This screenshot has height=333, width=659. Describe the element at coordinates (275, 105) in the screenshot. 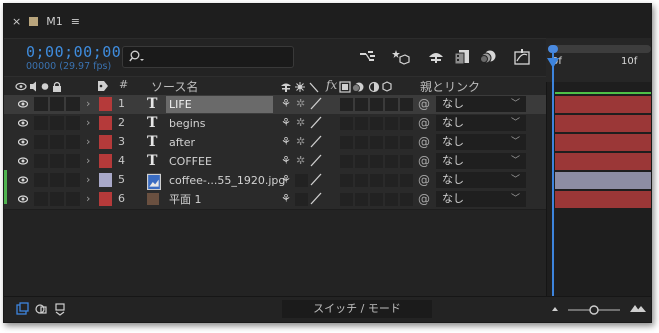

I see `layer-row: › 1 T LIFE ⚘ ✲ @ なし ﹀` at that location.